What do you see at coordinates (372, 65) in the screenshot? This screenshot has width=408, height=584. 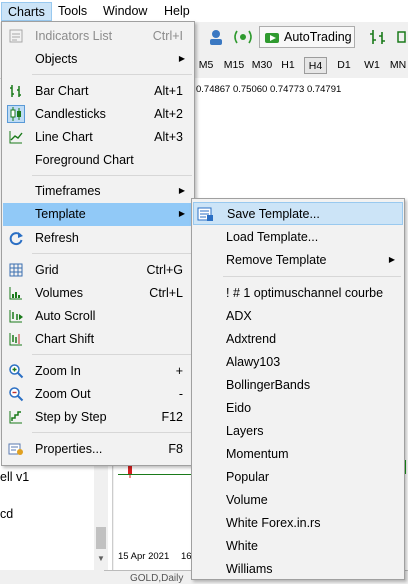 I see `timeframe-w1: W1` at bounding box center [372, 65].